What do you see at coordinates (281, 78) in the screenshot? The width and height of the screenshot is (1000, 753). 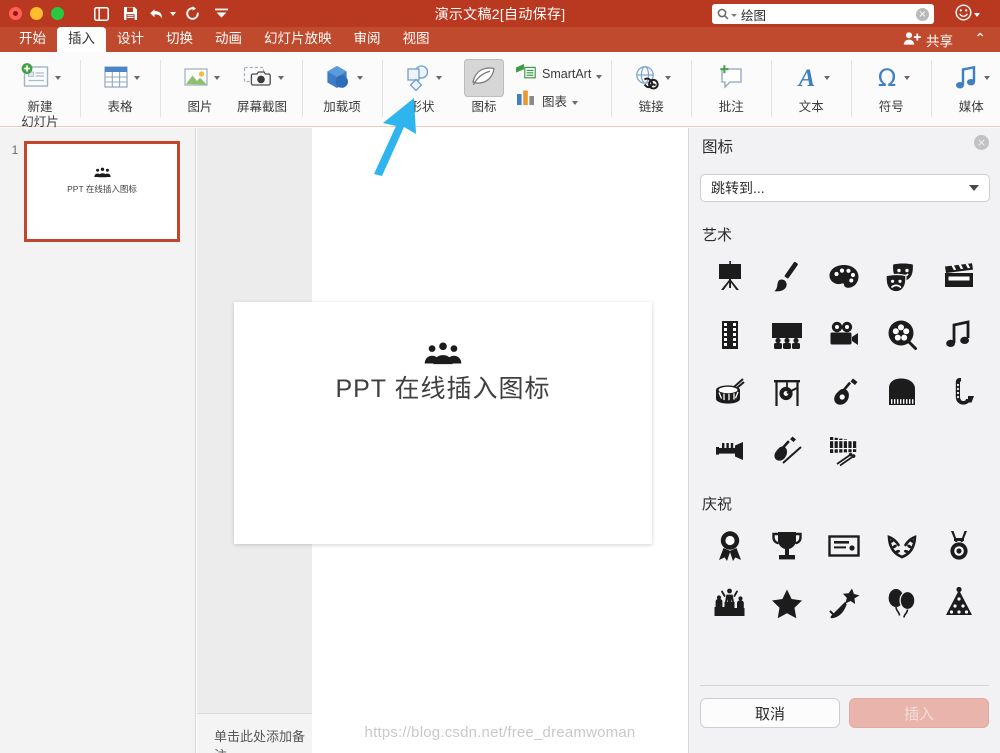 I see `screenshot-caret-icon` at bounding box center [281, 78].